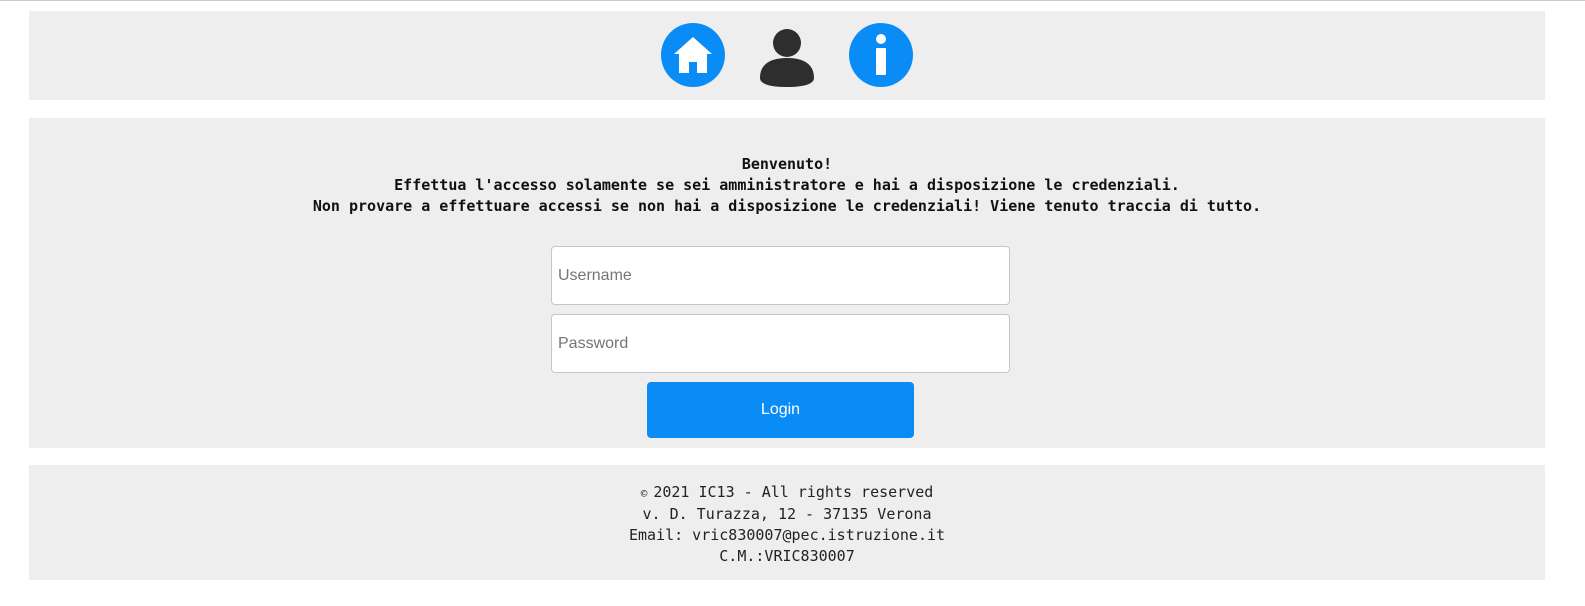 The width and height of the screenshot is (1585, 606). What do you see at coordinates (787, 164) in the screenshot?
I see `welcome-title: Benvenuto!` at bounding box center [787, 164].